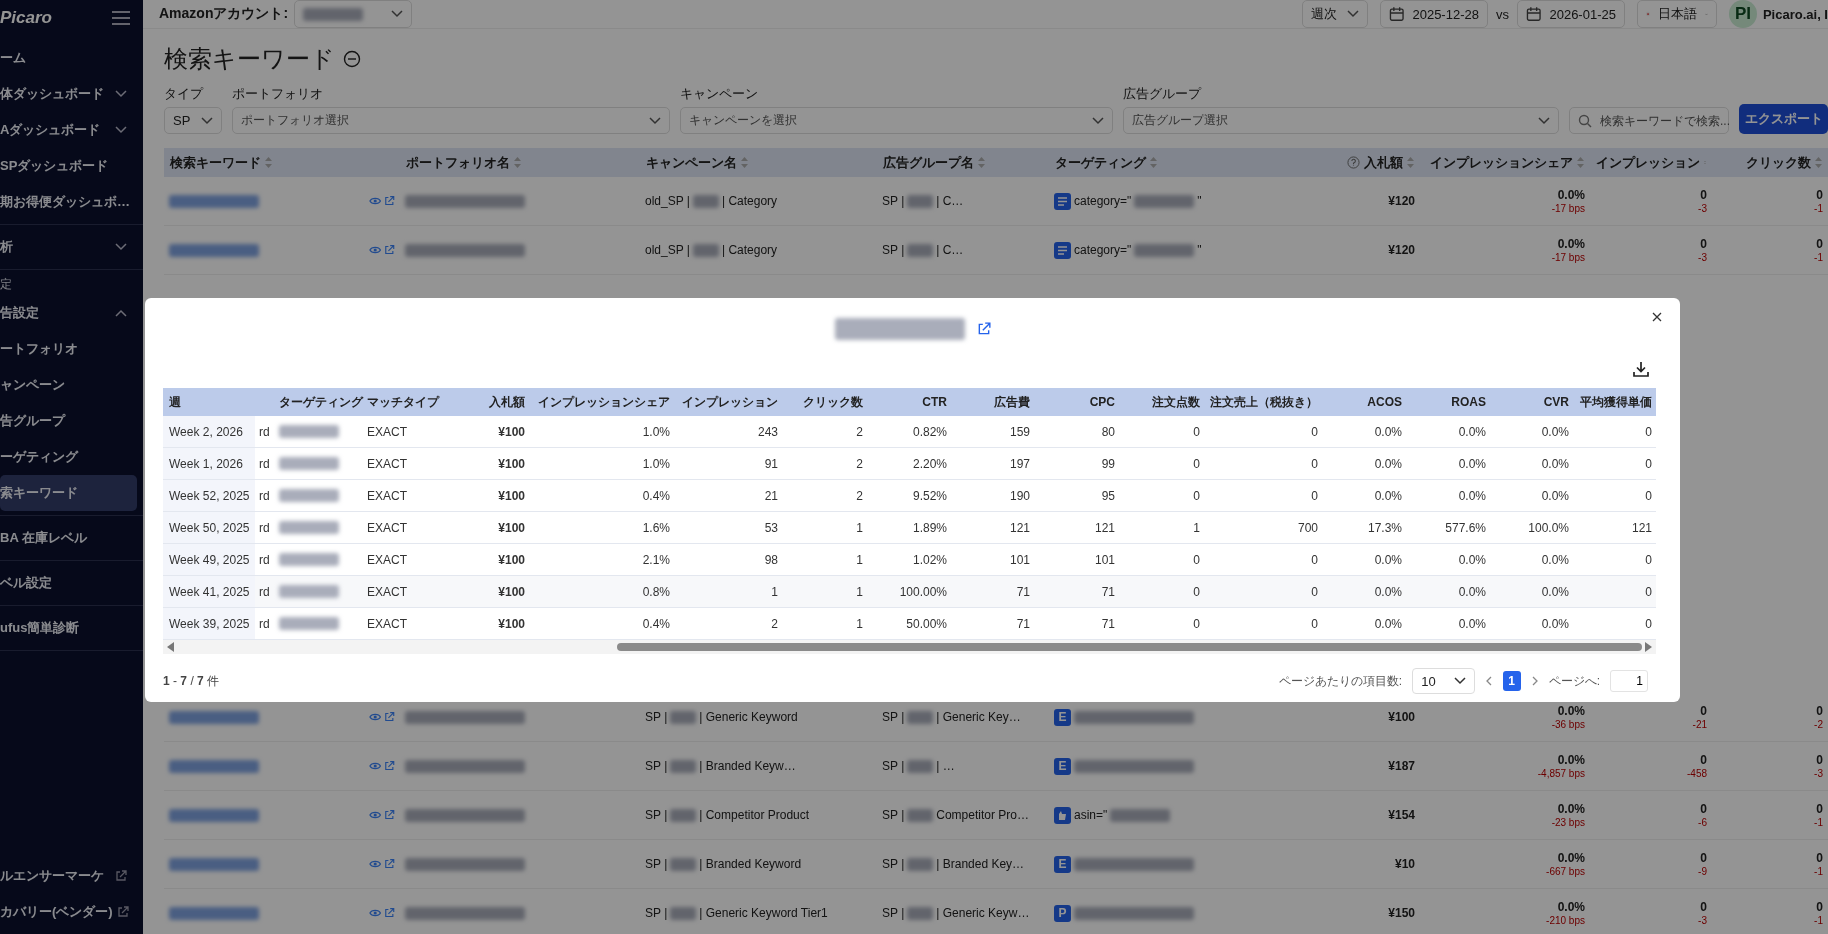 Image resolution: width=1828 pixels, height=934 pixels. Describe the element at coordinates (353, 14) in the screenshot. I see `account-select` at that location.